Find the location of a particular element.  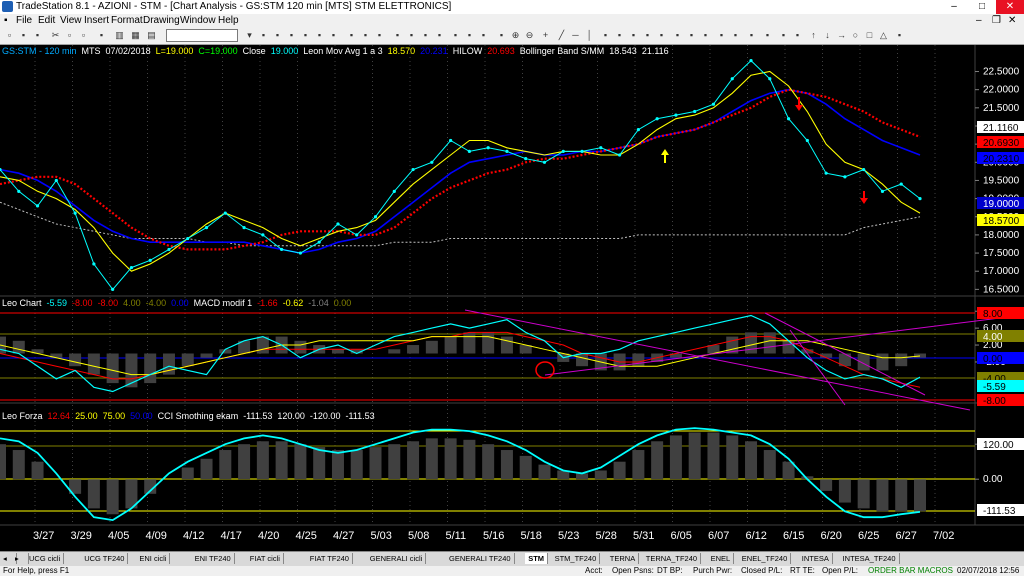

toolbar-tool-9-icon: ▪ is located at coordinates (365, 35).